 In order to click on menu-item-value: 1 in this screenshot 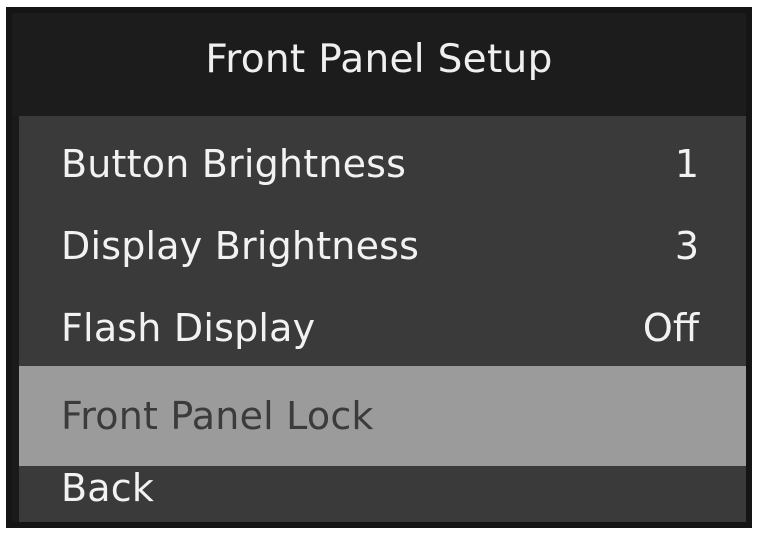, I will do `click(686, 163)`.